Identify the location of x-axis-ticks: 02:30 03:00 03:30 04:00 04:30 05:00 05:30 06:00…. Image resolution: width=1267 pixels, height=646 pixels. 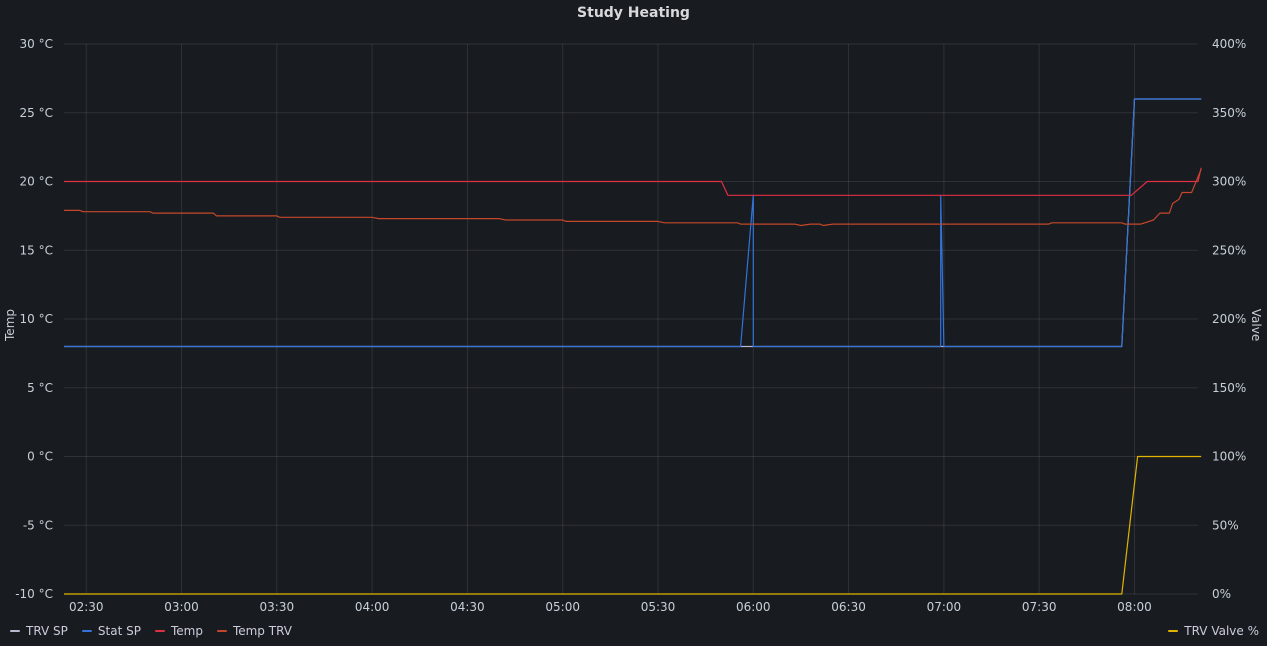
(610, 607).